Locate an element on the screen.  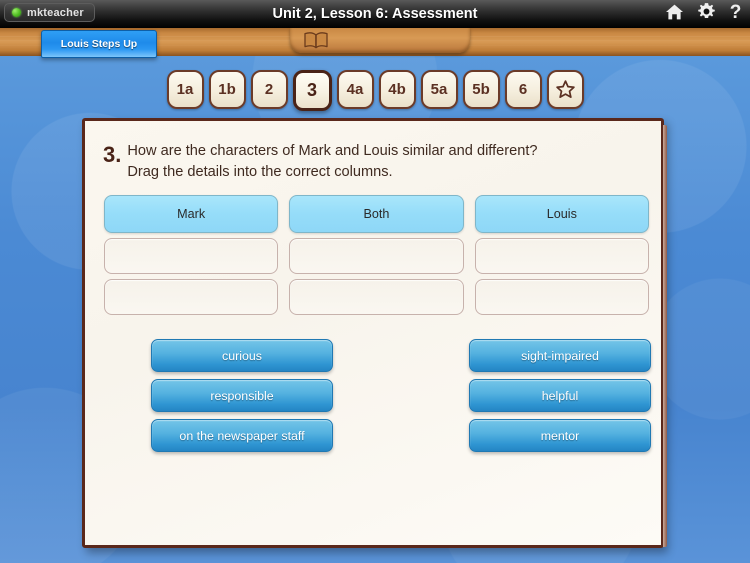
nav-item-star is located at coordinates (565, 89).